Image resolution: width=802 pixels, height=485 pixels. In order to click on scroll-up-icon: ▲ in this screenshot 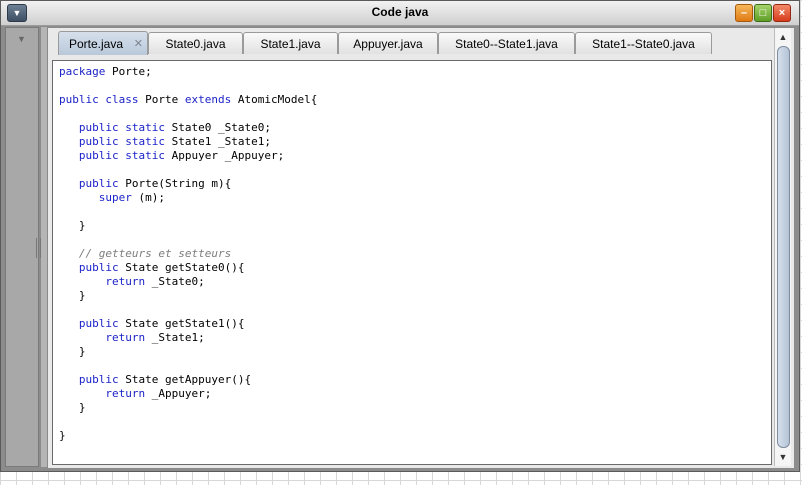, I will do `click(783, 37)`.